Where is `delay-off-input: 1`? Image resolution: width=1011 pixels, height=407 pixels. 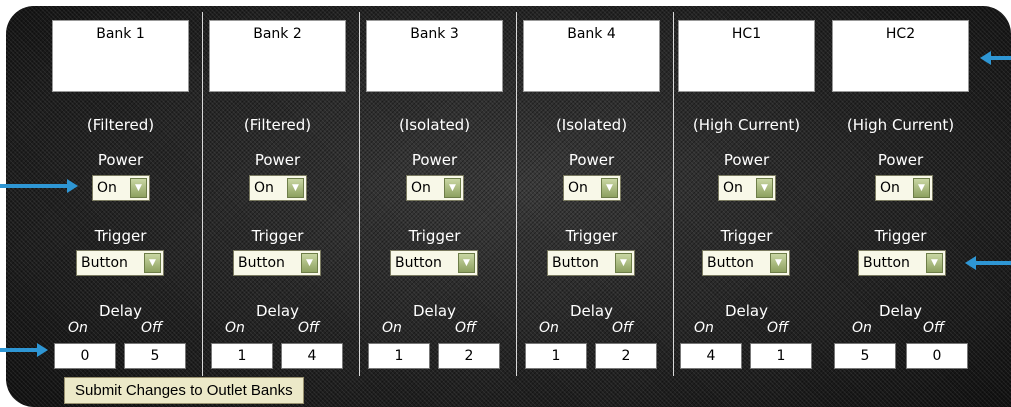
delay-off-input: 1 is located at coordinates (781, 356).